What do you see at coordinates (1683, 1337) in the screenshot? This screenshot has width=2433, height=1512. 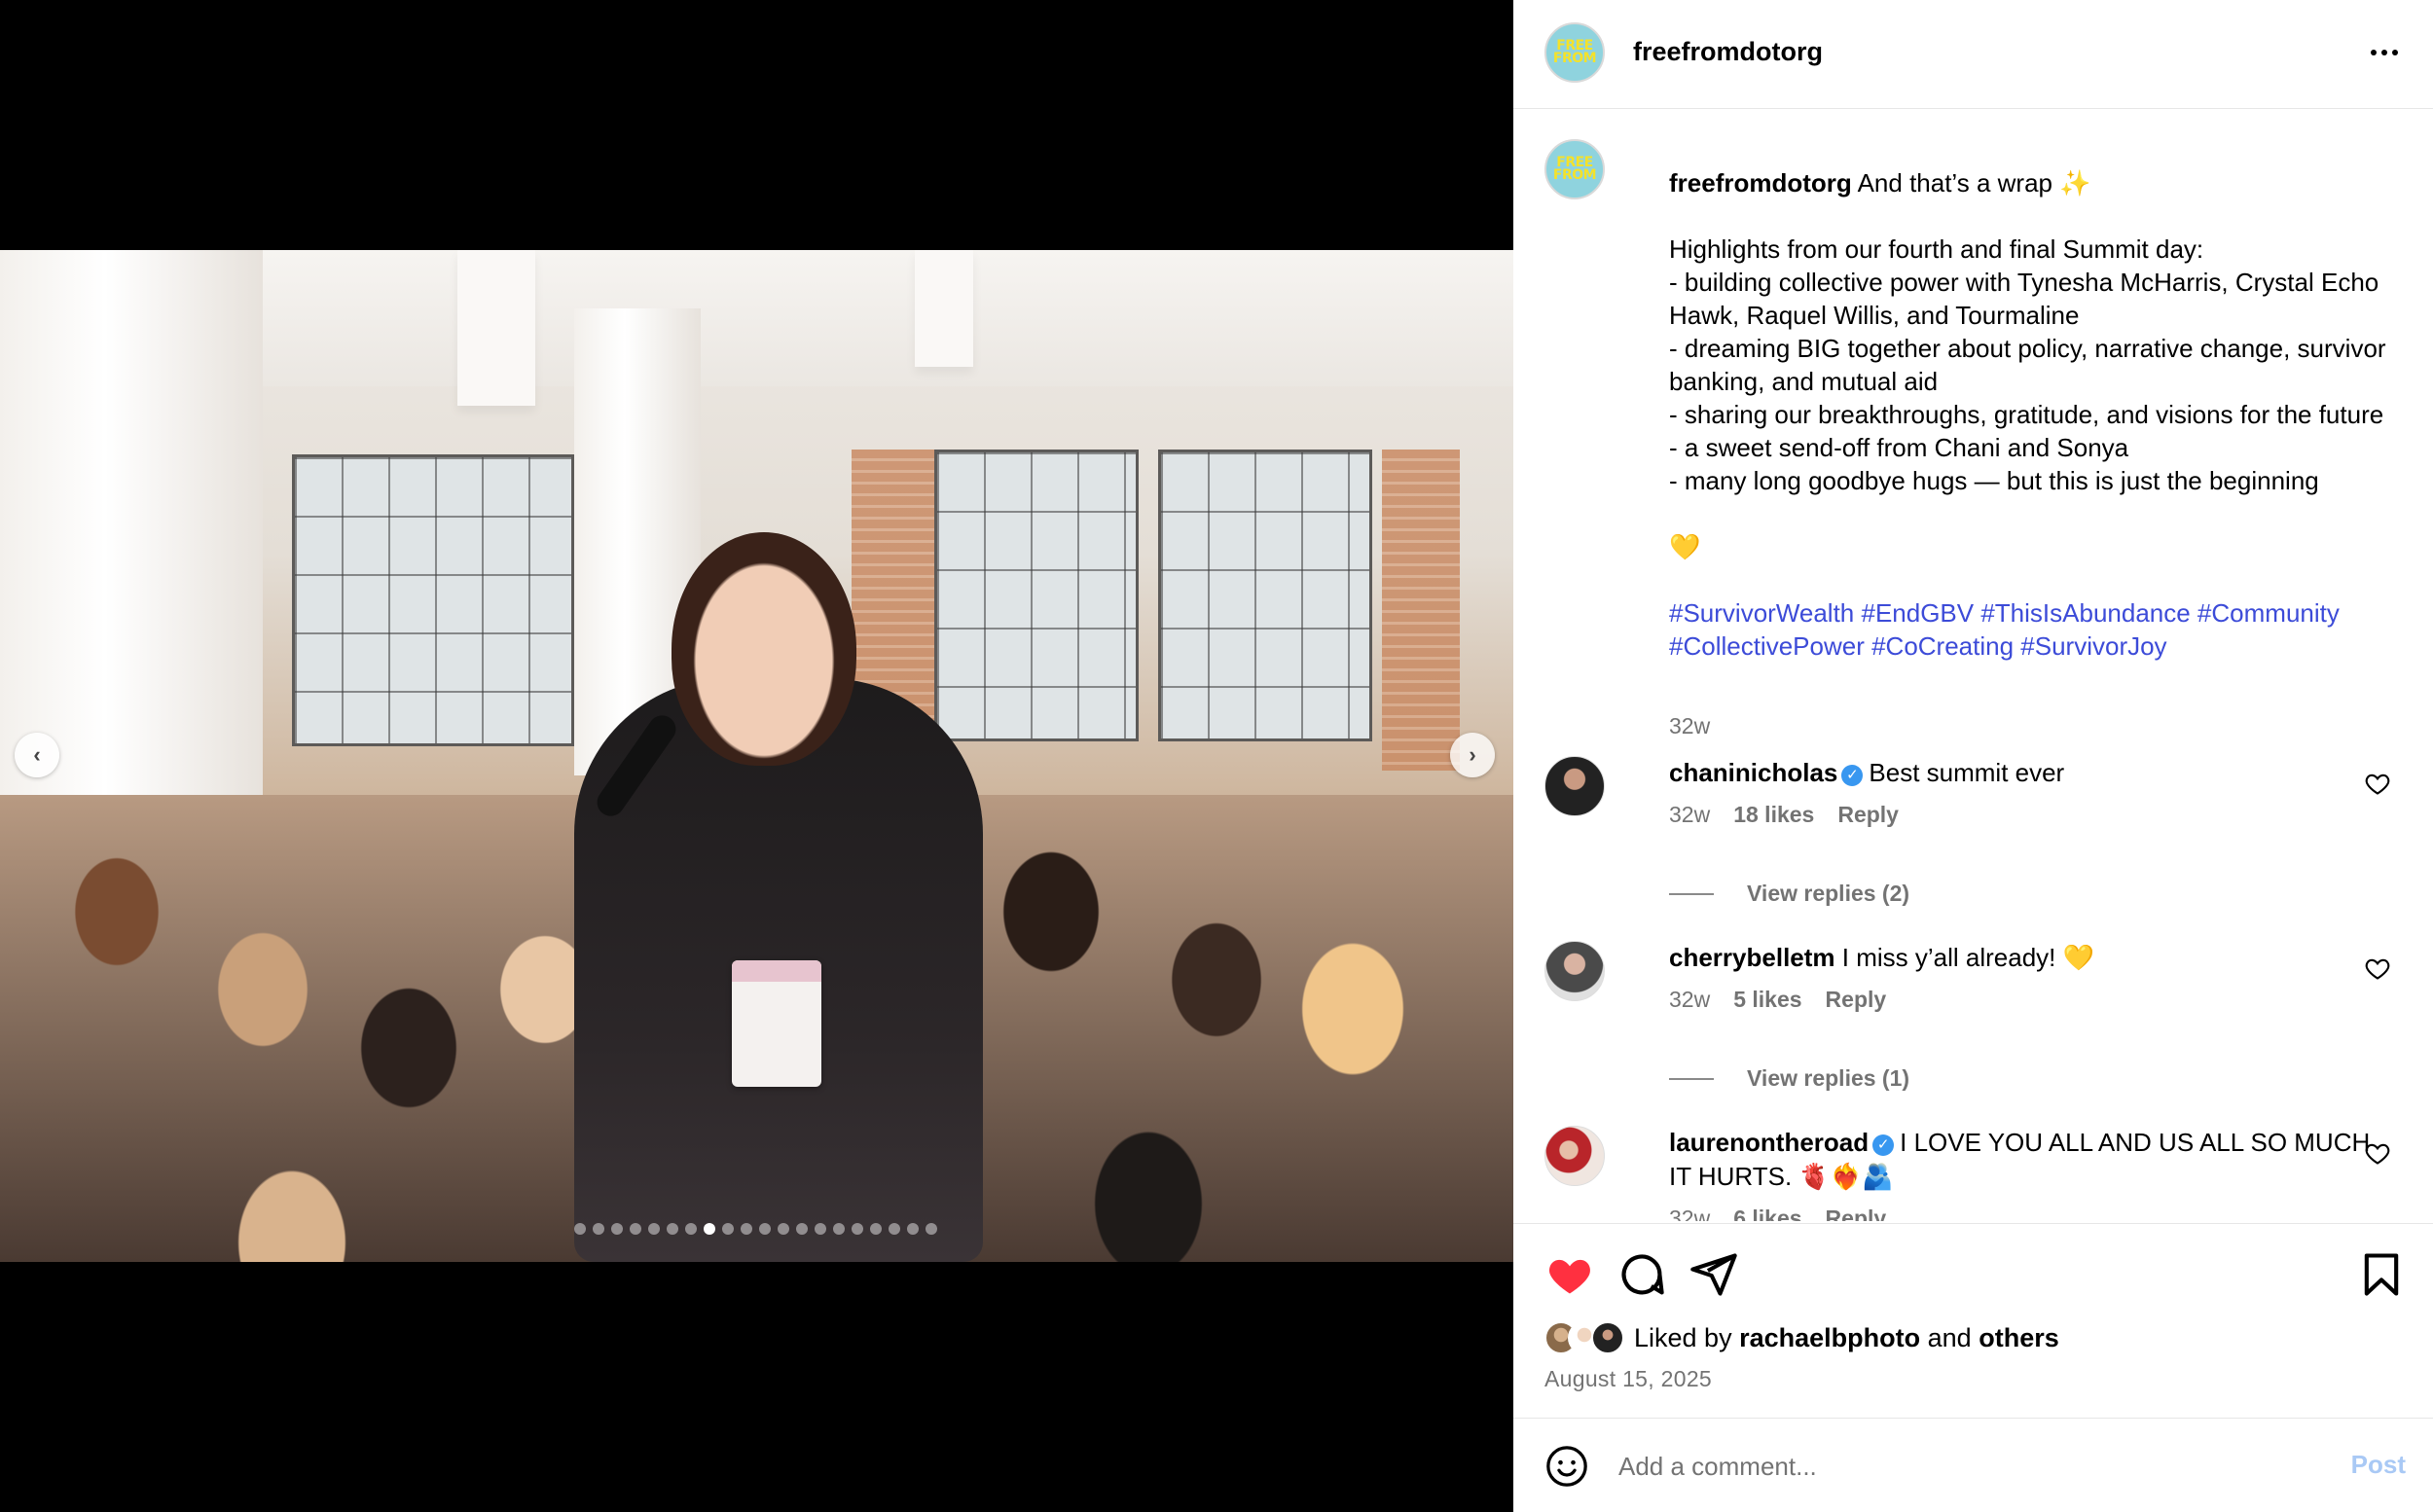 I see `likes-prefix: Liked by` at bounding box center [1683, 1337].